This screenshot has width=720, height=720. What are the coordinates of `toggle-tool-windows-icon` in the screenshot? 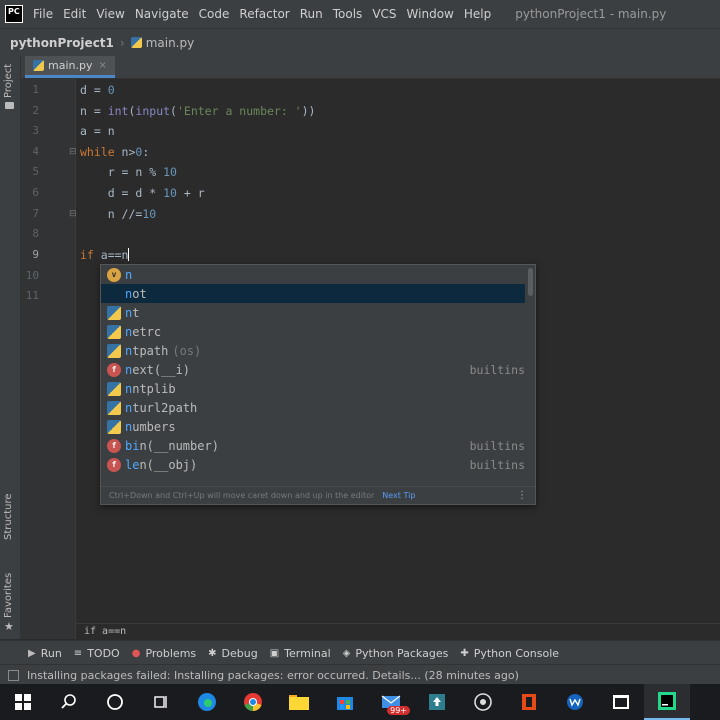 It's located at (13, 675).